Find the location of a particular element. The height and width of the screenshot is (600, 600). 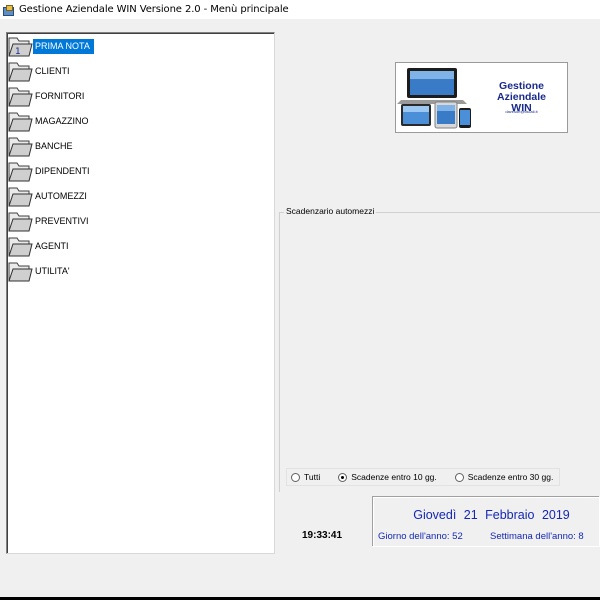

current-date: Giovedì 21 Febbraio 2019 is located at coordinates (491, 515).